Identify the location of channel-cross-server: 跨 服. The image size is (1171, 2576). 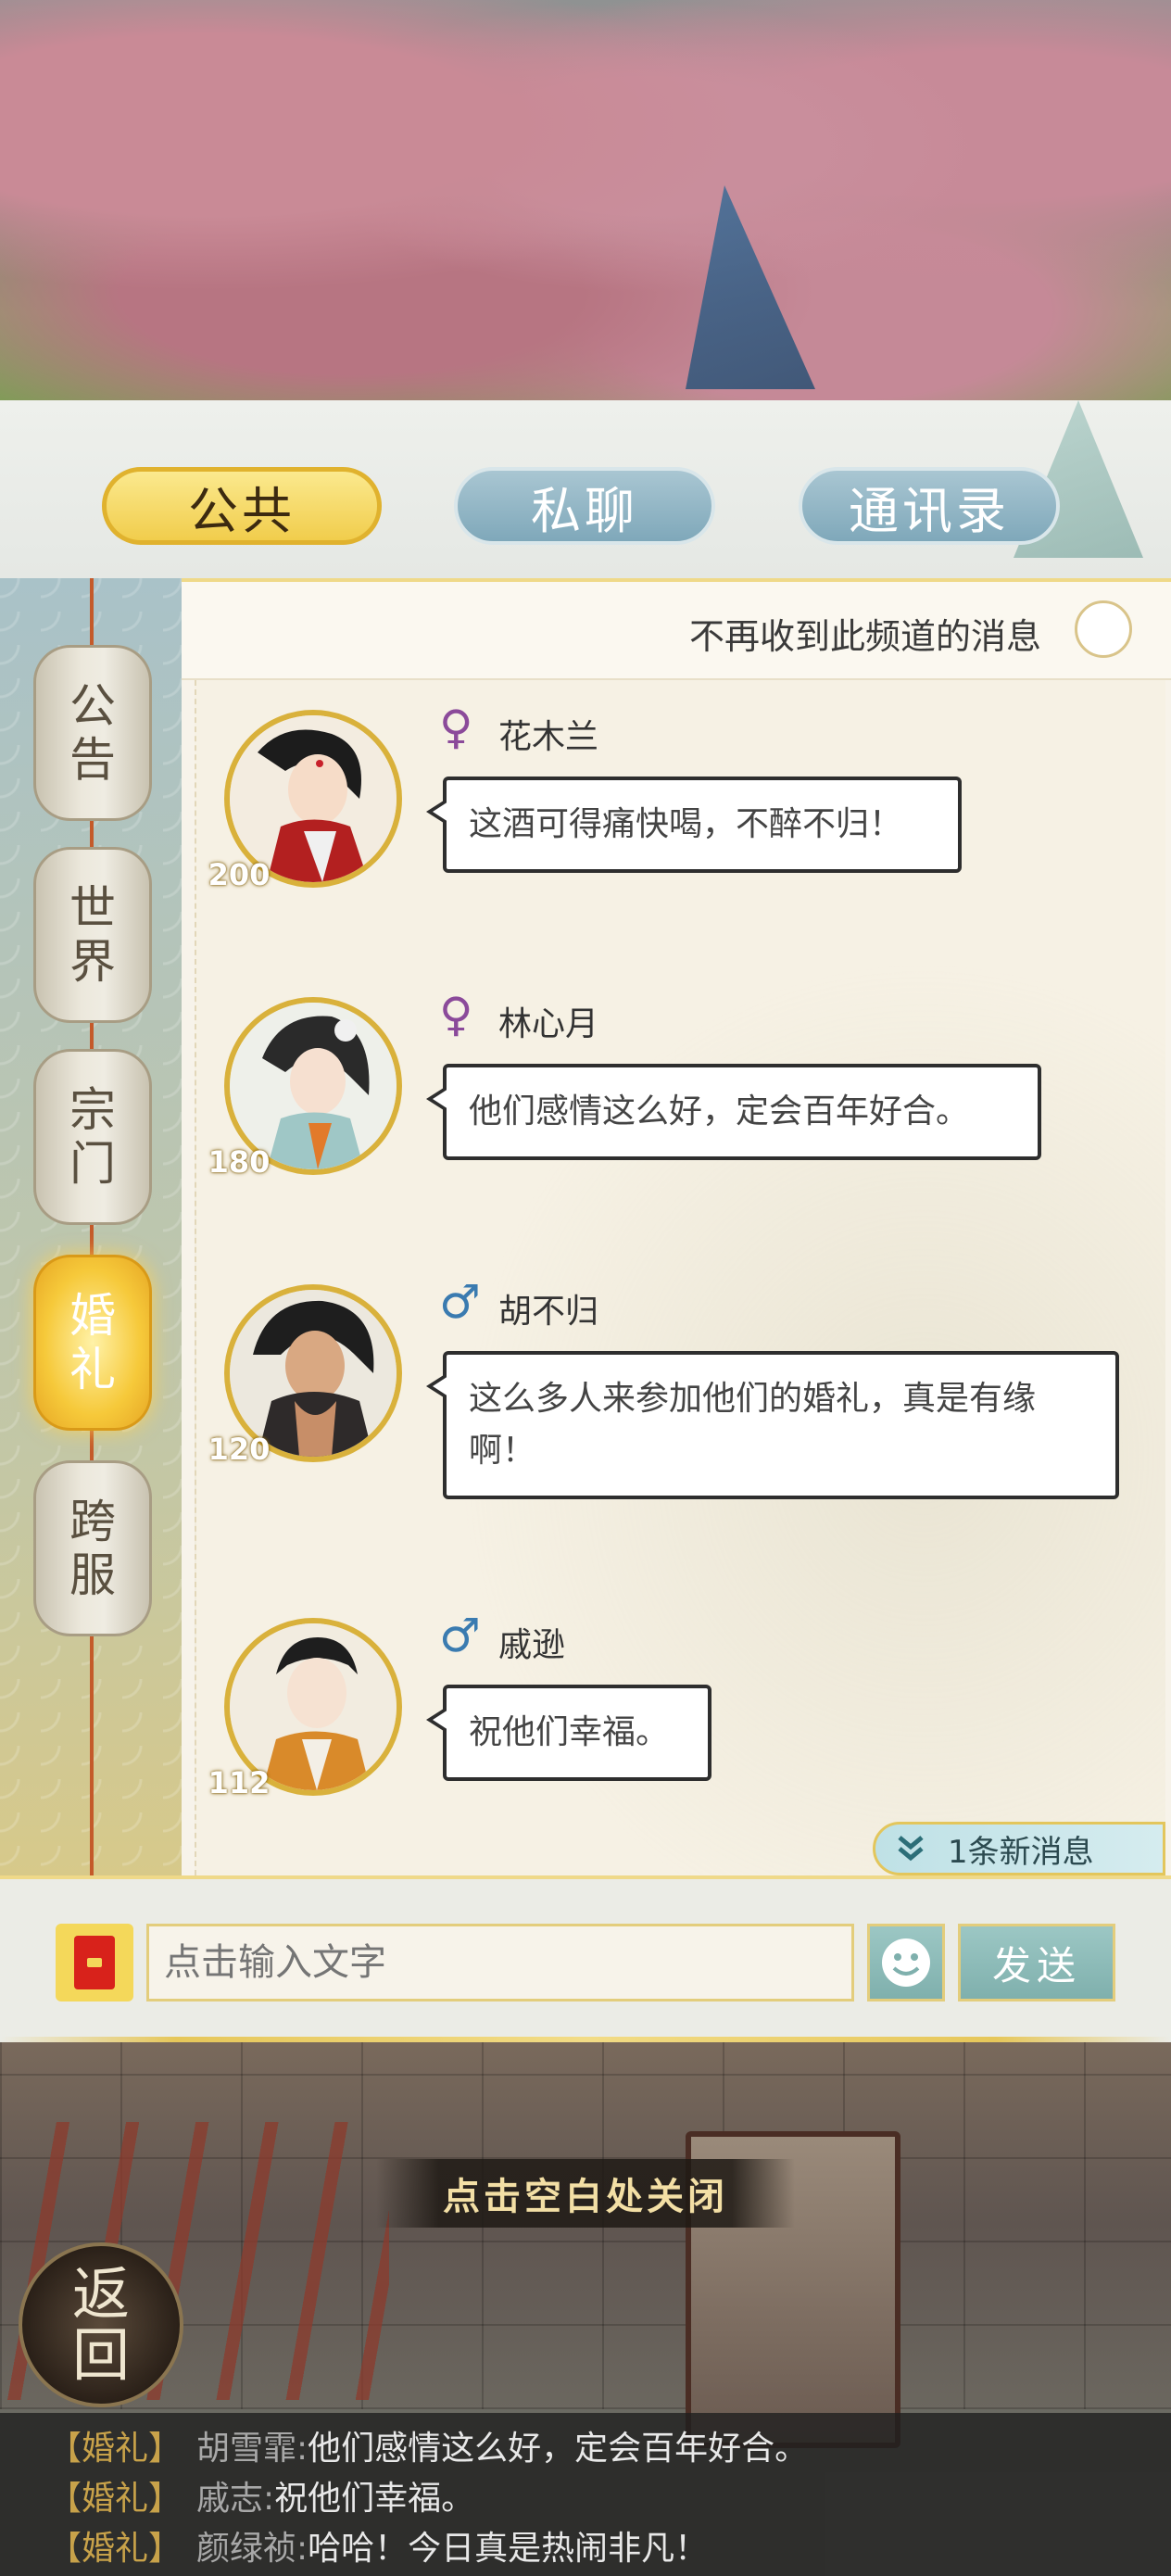
(93, 1548).